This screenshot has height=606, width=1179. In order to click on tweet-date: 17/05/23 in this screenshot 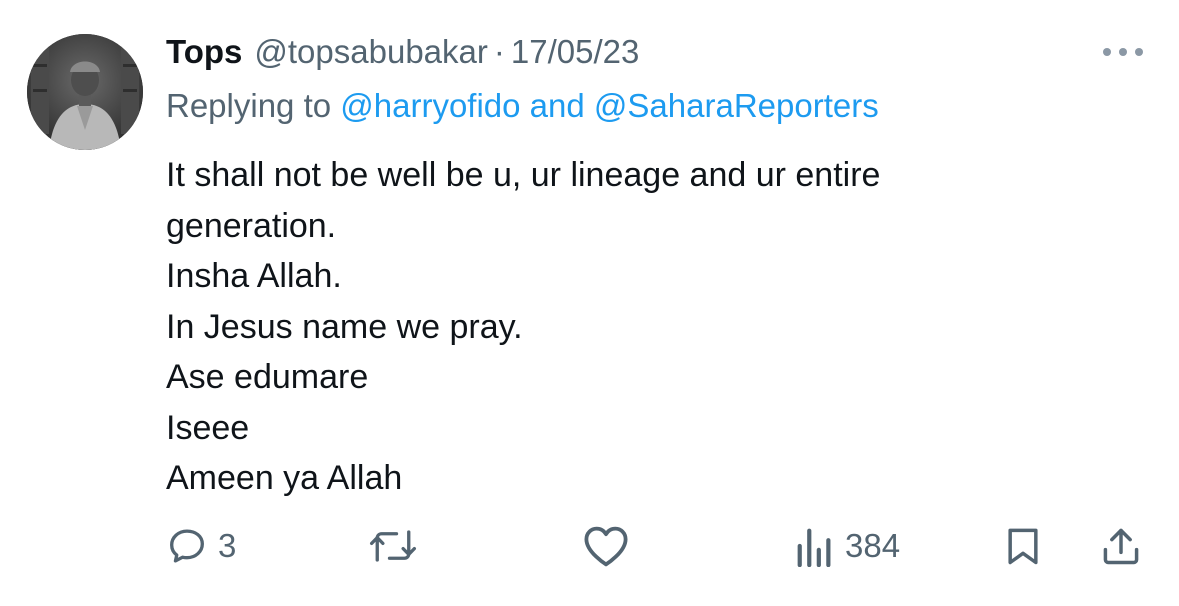, I will do `click(575, 52)`.